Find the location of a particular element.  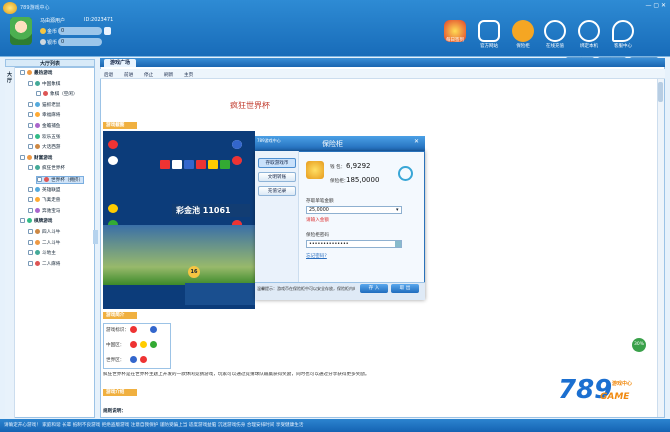

user-id: ID:2023471 is located at coordinates (99, 20).